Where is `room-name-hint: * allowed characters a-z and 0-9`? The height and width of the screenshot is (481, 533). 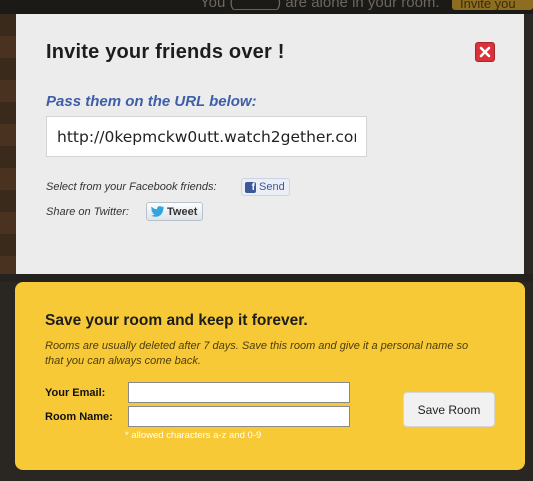 room-name-hint: * allowed characters a-z and 0-9 is located at coordinates (193, 435).